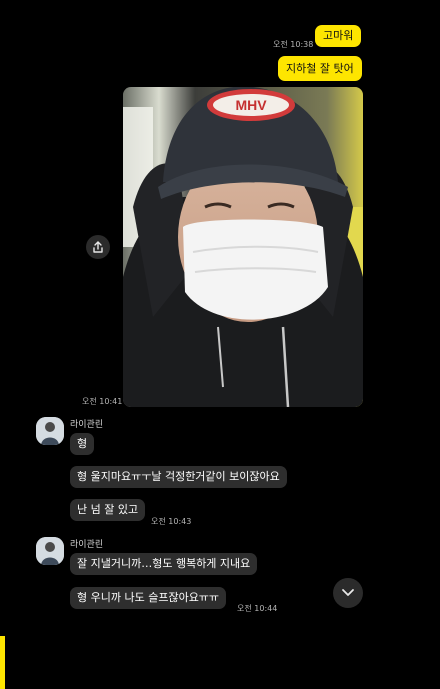 This screenshot has width=440, height=689. Describe the element at coordinates (82, 444) in the screenshot. I see `received-message-bubble: 형` at that location.